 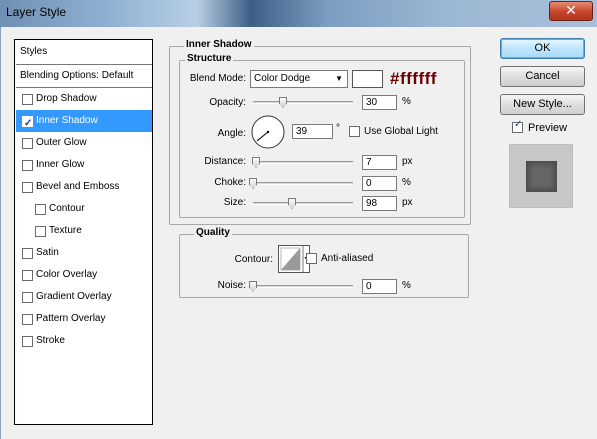 I want to click on style-item-inner-glow: Inner Glow, so click(x=84, y=165).